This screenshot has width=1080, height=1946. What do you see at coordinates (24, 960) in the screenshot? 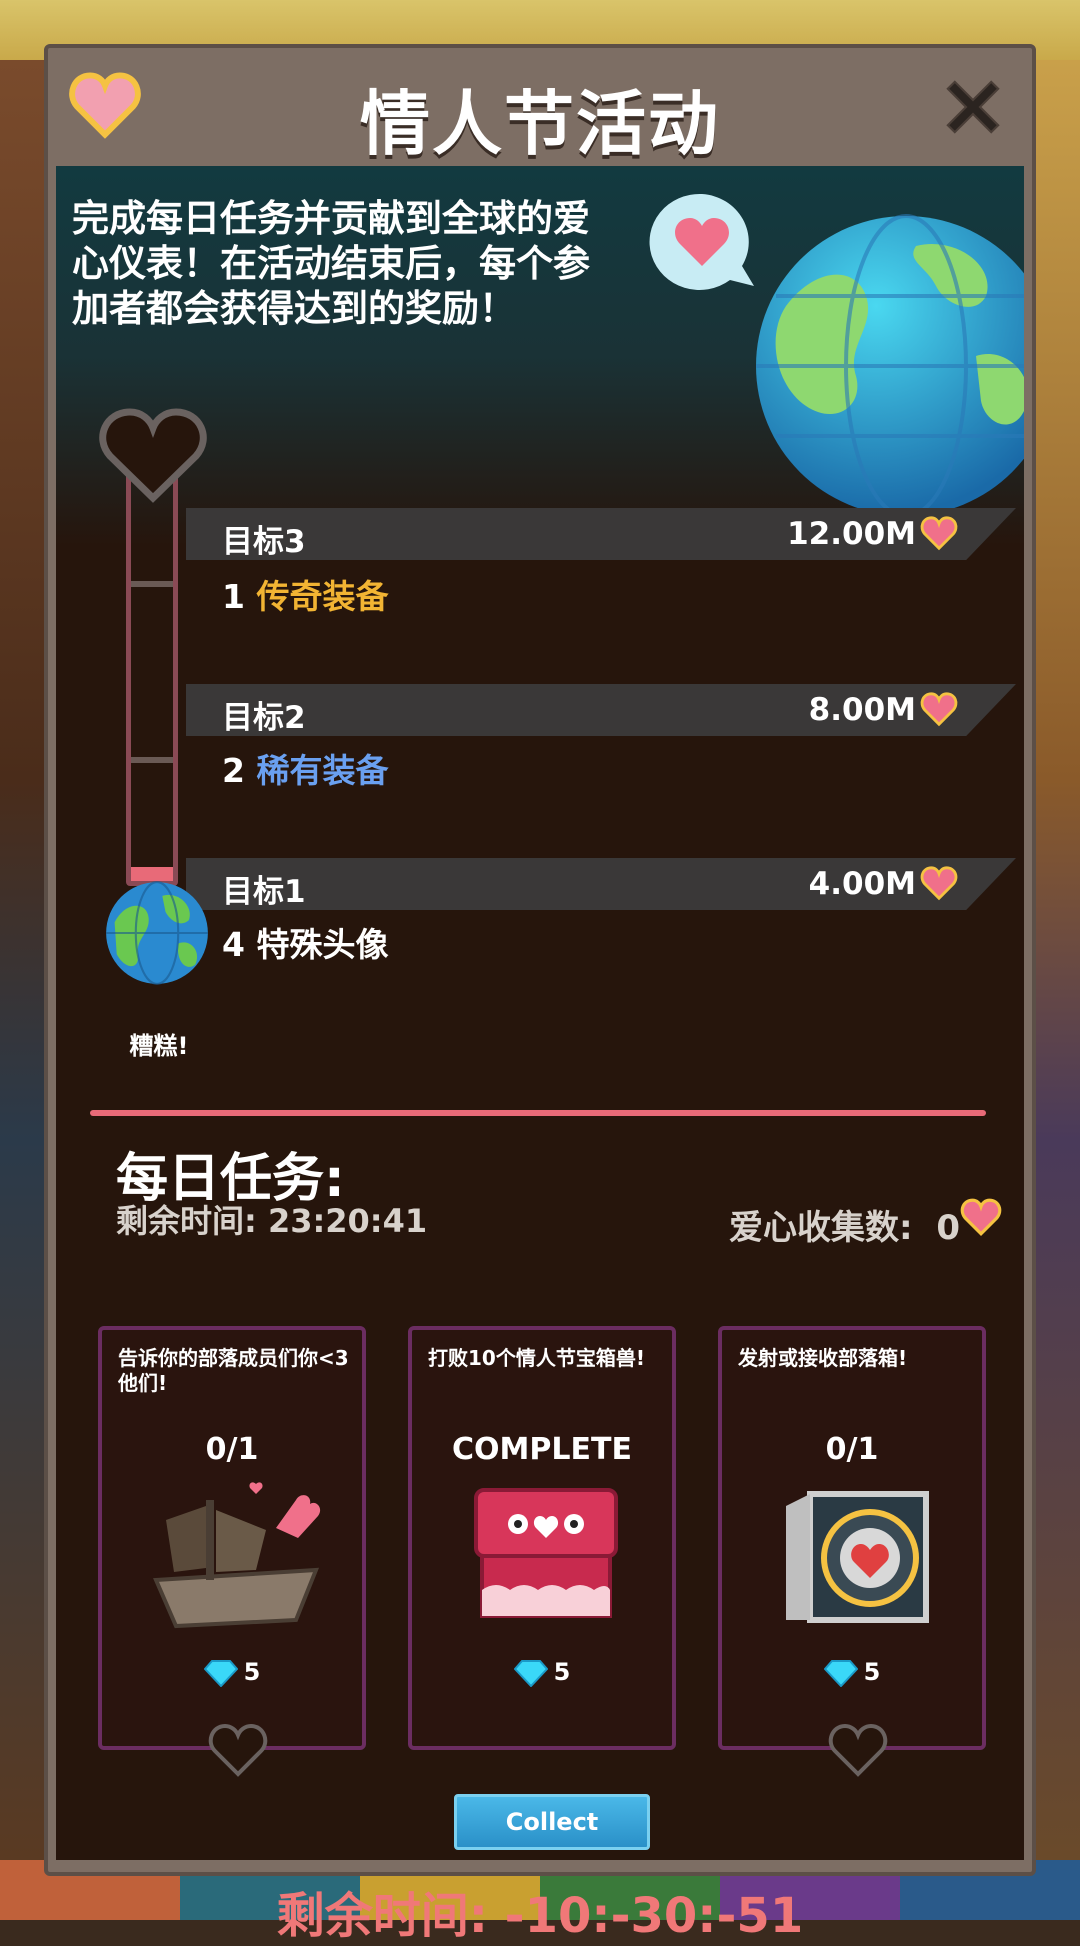
I see `background-left` at bounding box center [24, 960].